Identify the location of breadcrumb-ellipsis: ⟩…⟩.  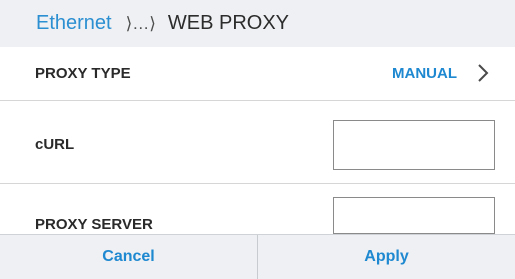
(141, 24).